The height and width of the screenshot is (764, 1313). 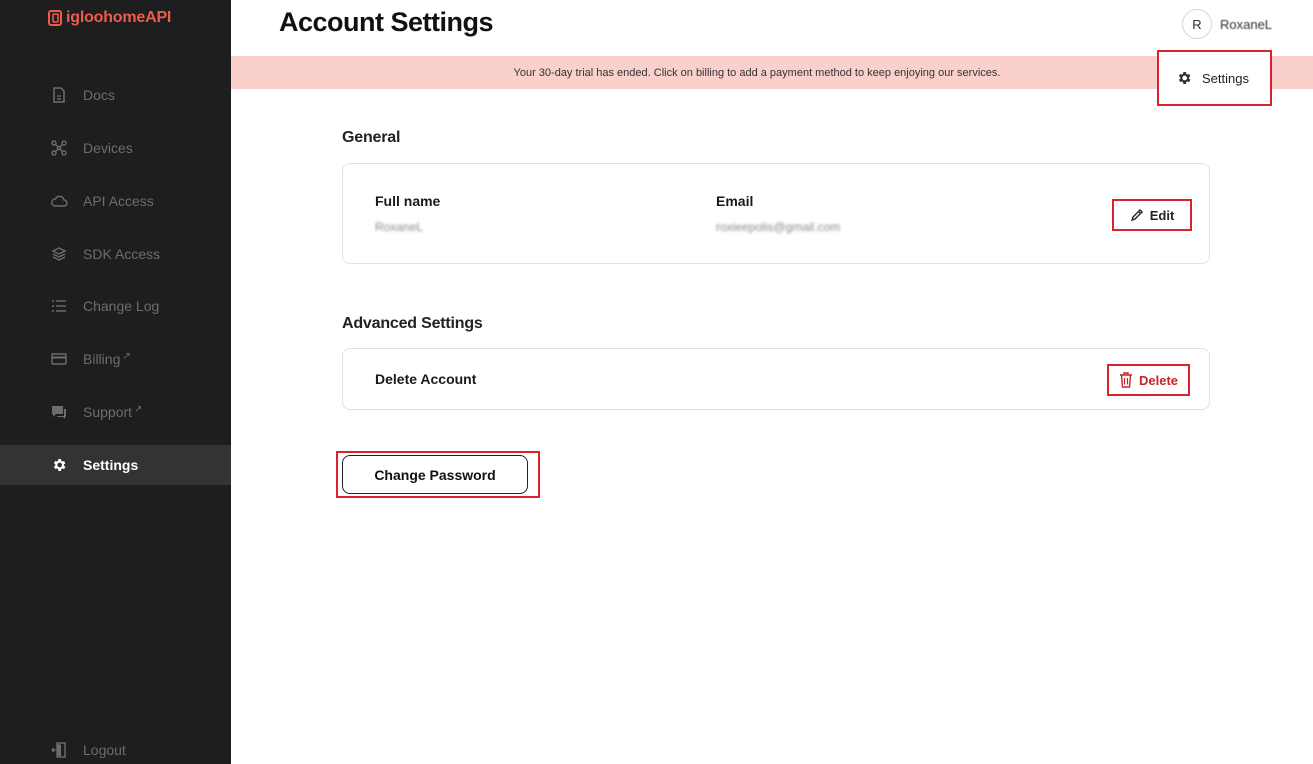 I want to click on sidebar-item-api-access: API Access, so click(x=115, y=201).